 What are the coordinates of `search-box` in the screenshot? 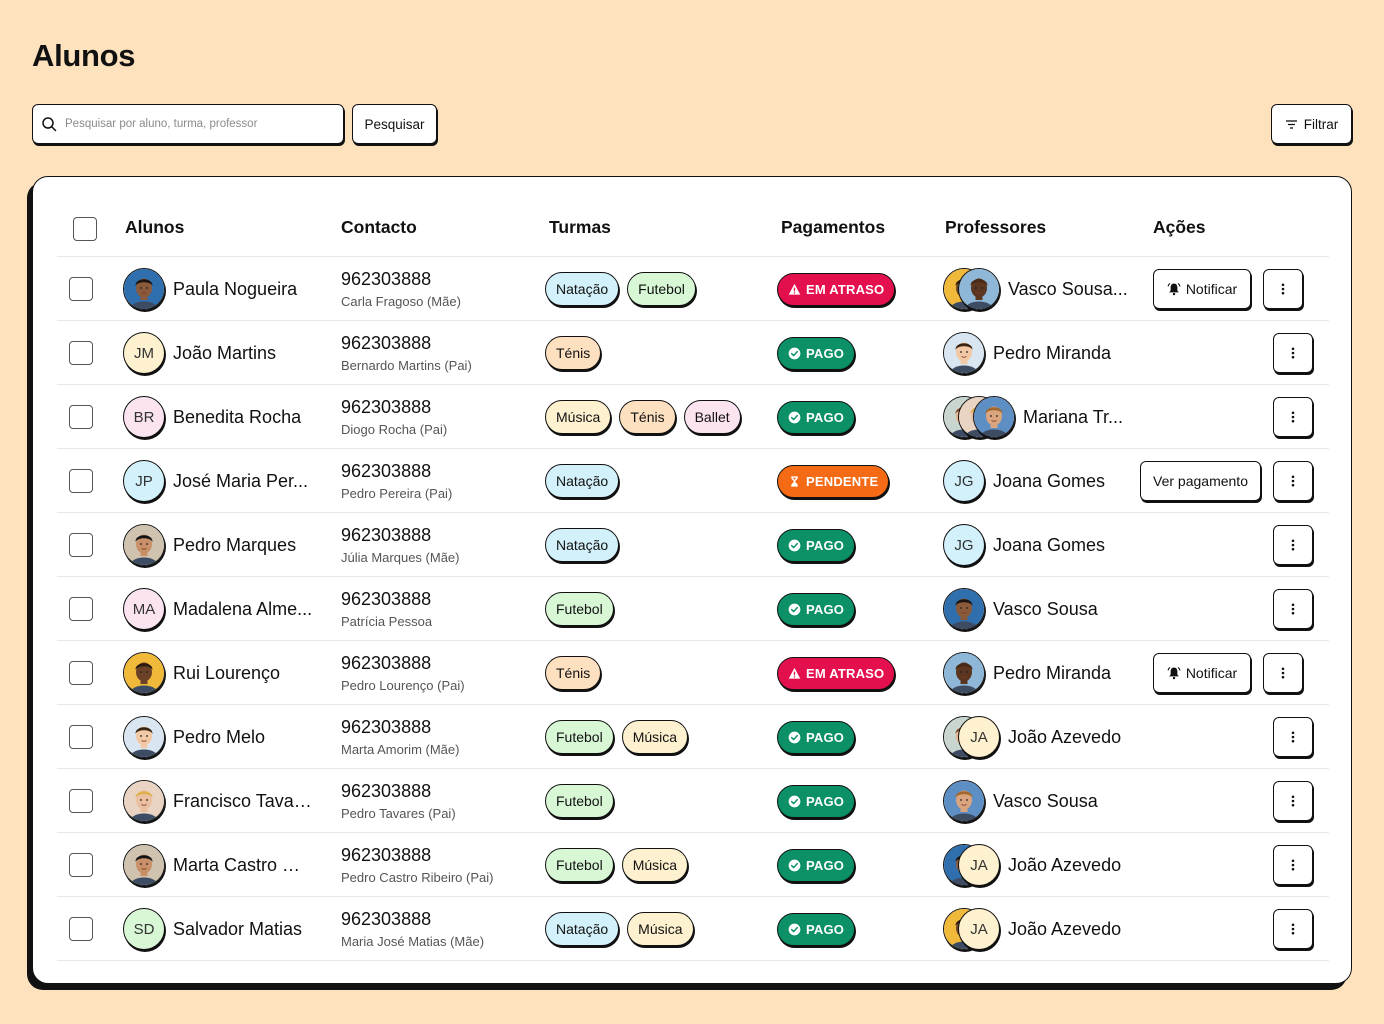 It's located at (188, 124).